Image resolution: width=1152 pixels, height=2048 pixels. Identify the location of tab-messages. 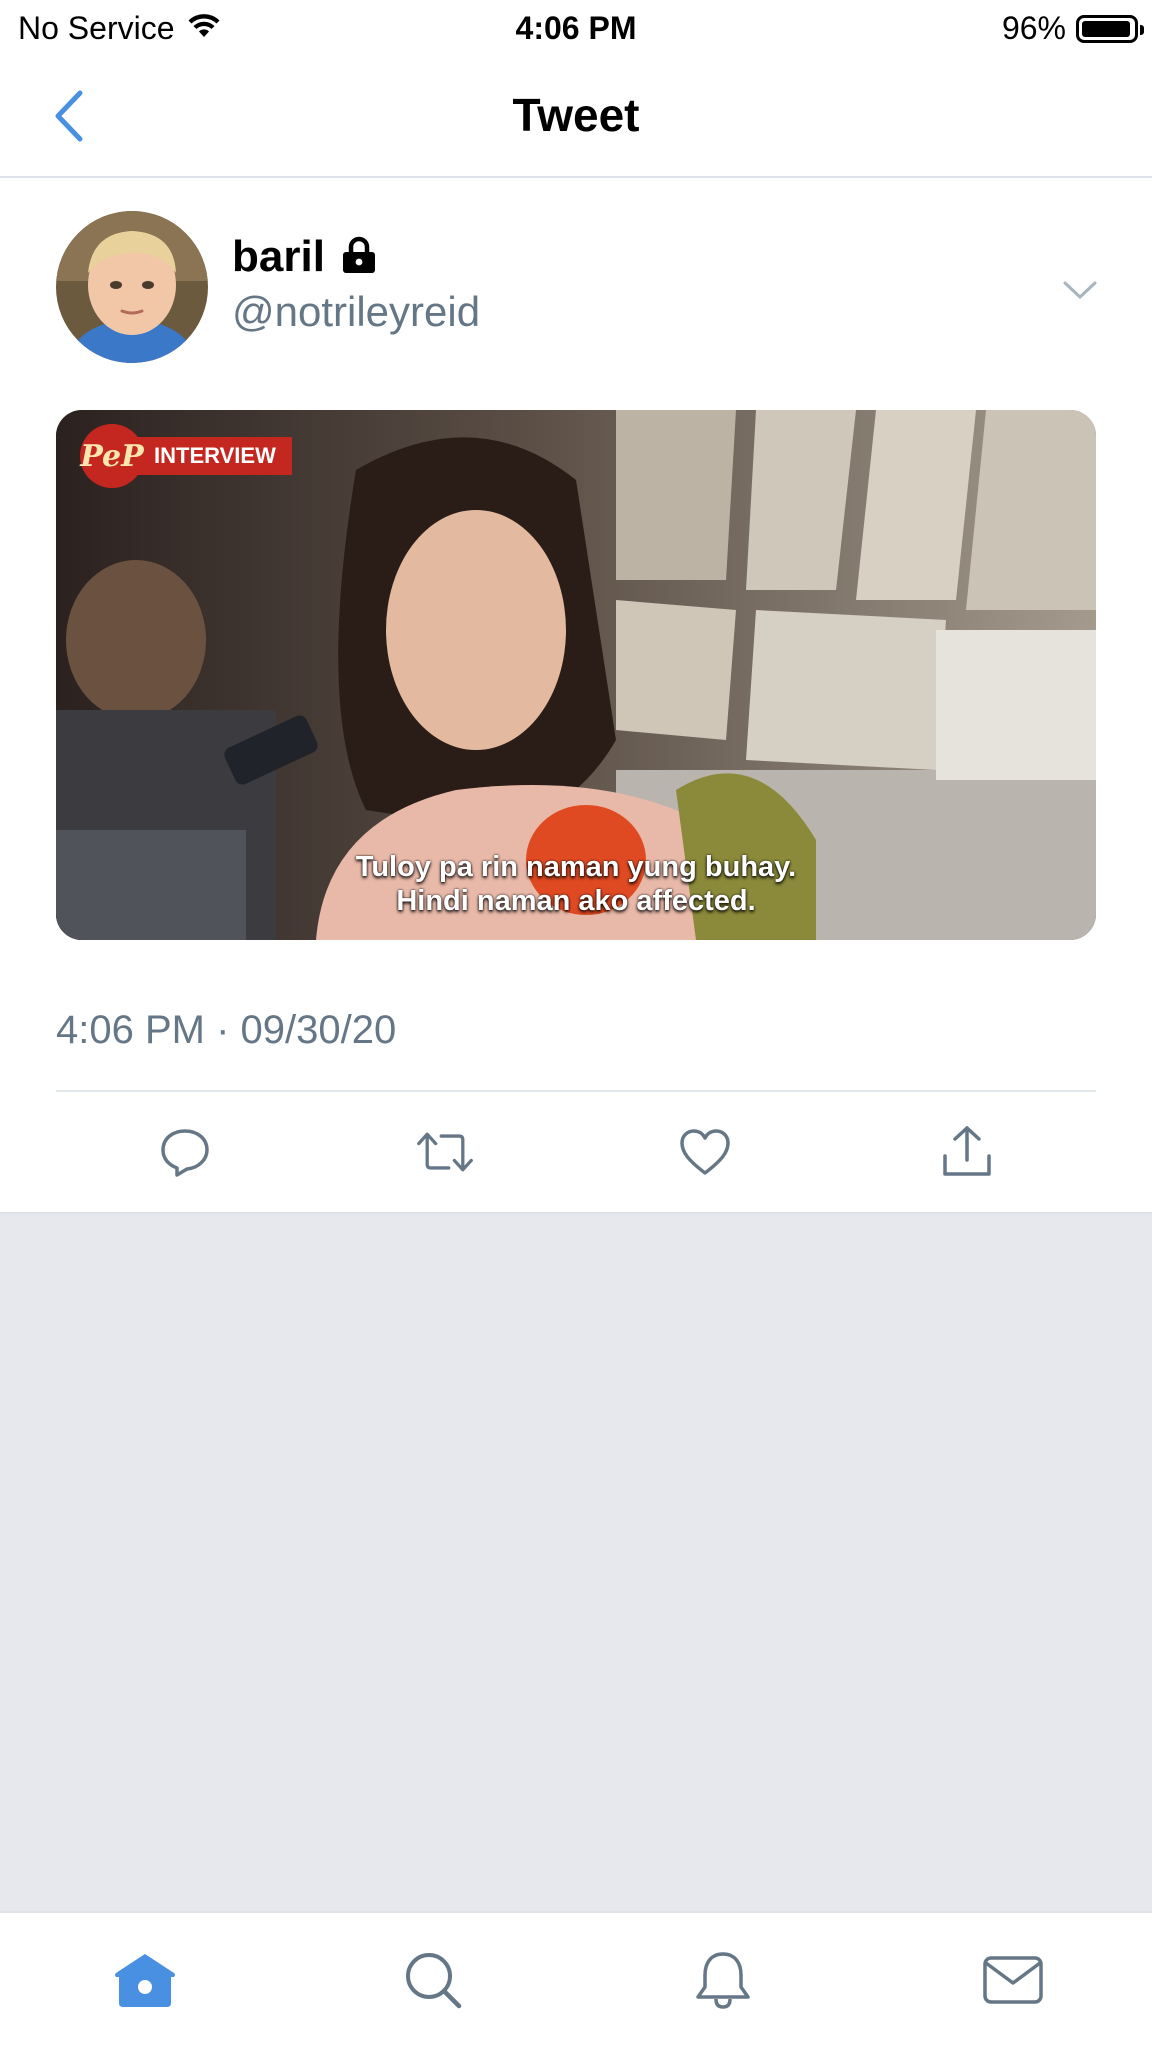
(1013, 1980).